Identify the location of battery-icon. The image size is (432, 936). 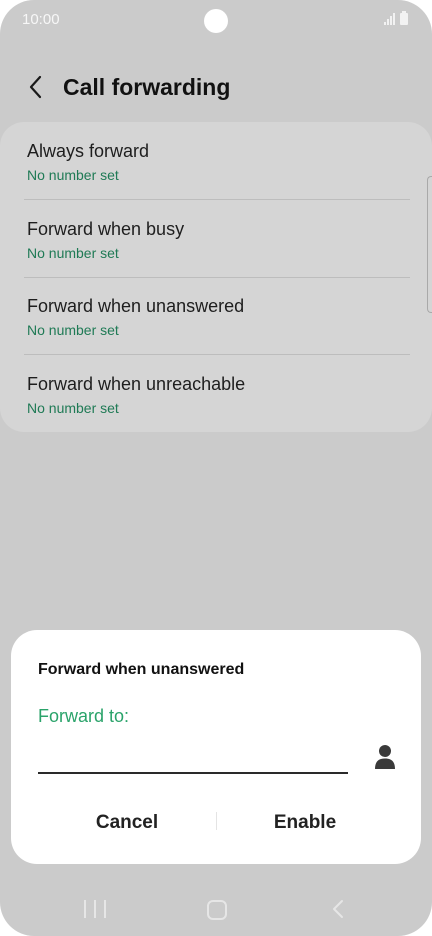
(404, 18).